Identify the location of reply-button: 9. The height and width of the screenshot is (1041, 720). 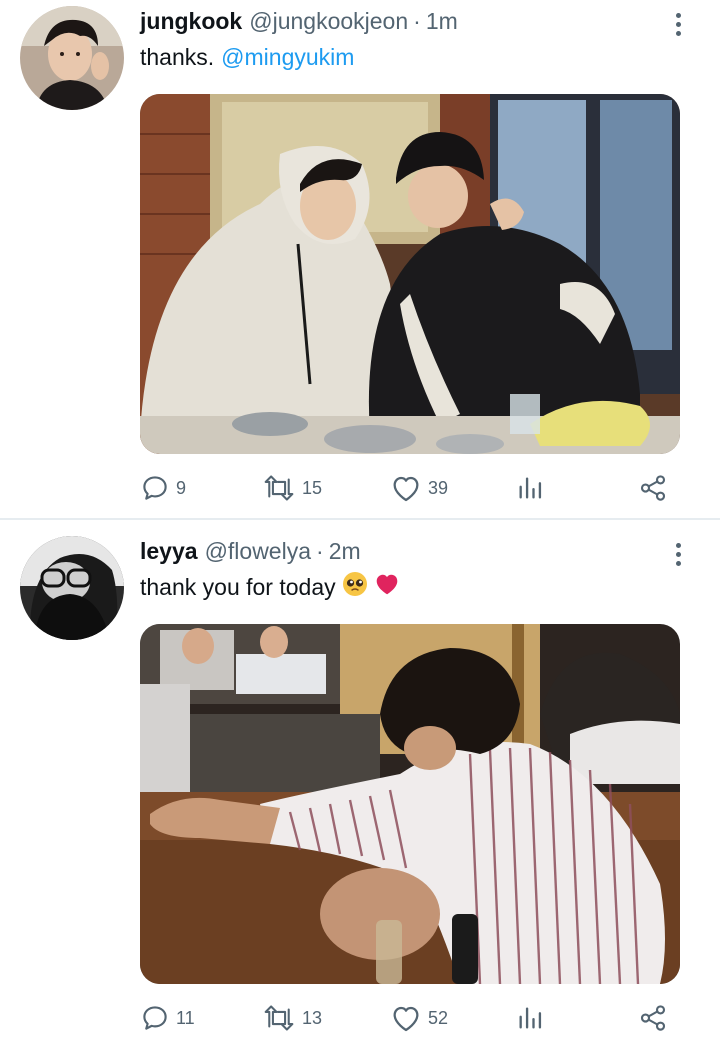
(163, 488).